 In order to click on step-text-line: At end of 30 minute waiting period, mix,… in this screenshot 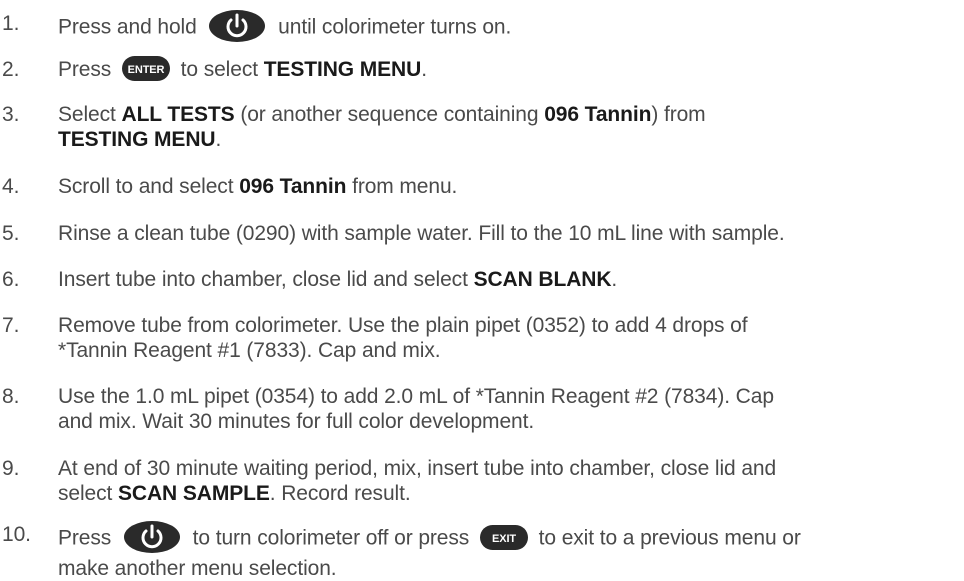, I will do `click(417, 468)`.